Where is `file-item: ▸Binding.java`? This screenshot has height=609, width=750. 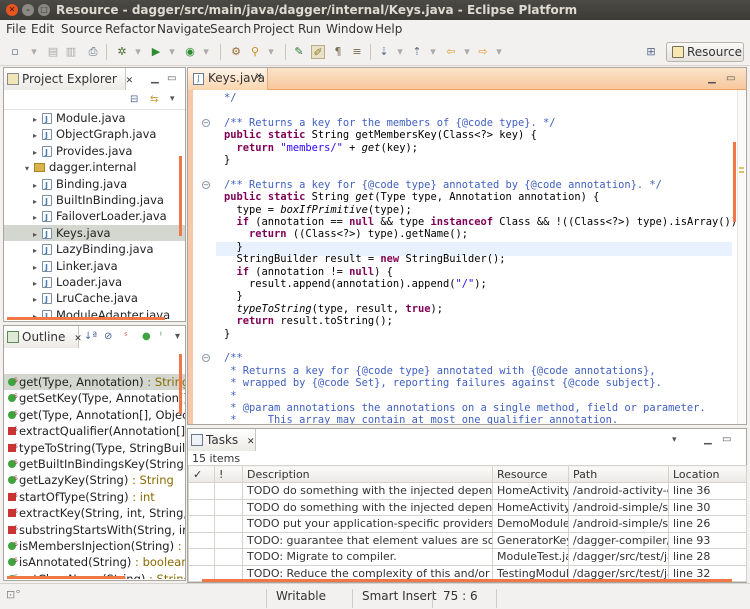 file-item: ▸Binding.java is located at coordinates (94, 185).